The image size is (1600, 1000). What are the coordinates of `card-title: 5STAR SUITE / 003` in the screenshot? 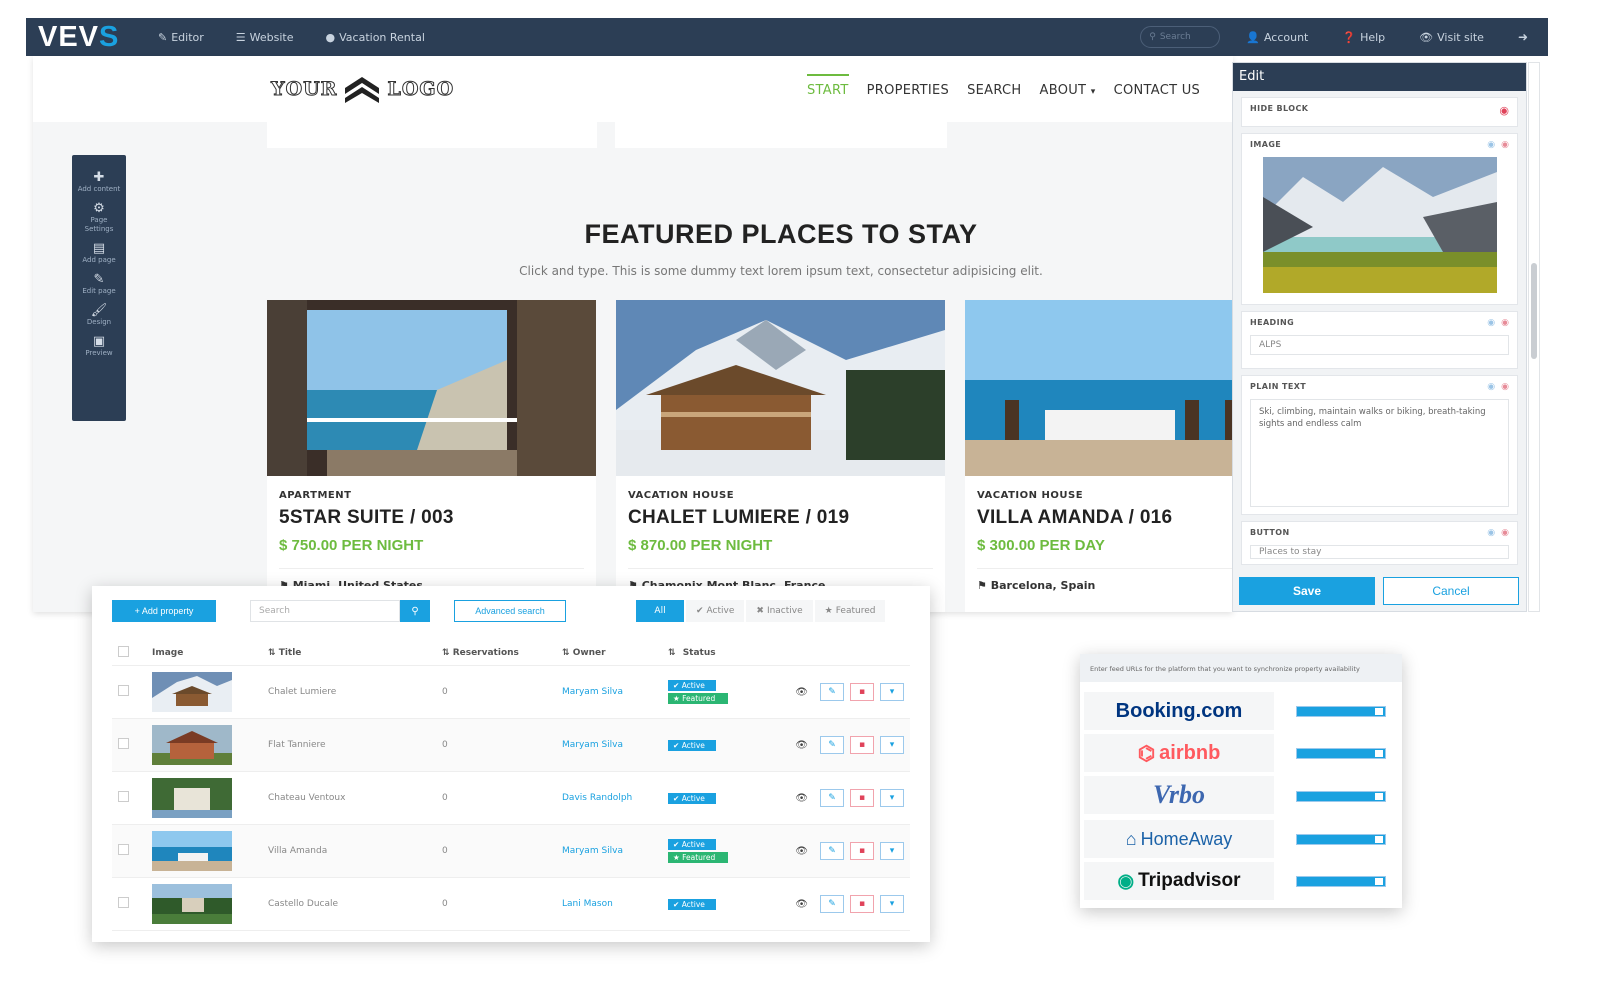 It's located at (431, 518).